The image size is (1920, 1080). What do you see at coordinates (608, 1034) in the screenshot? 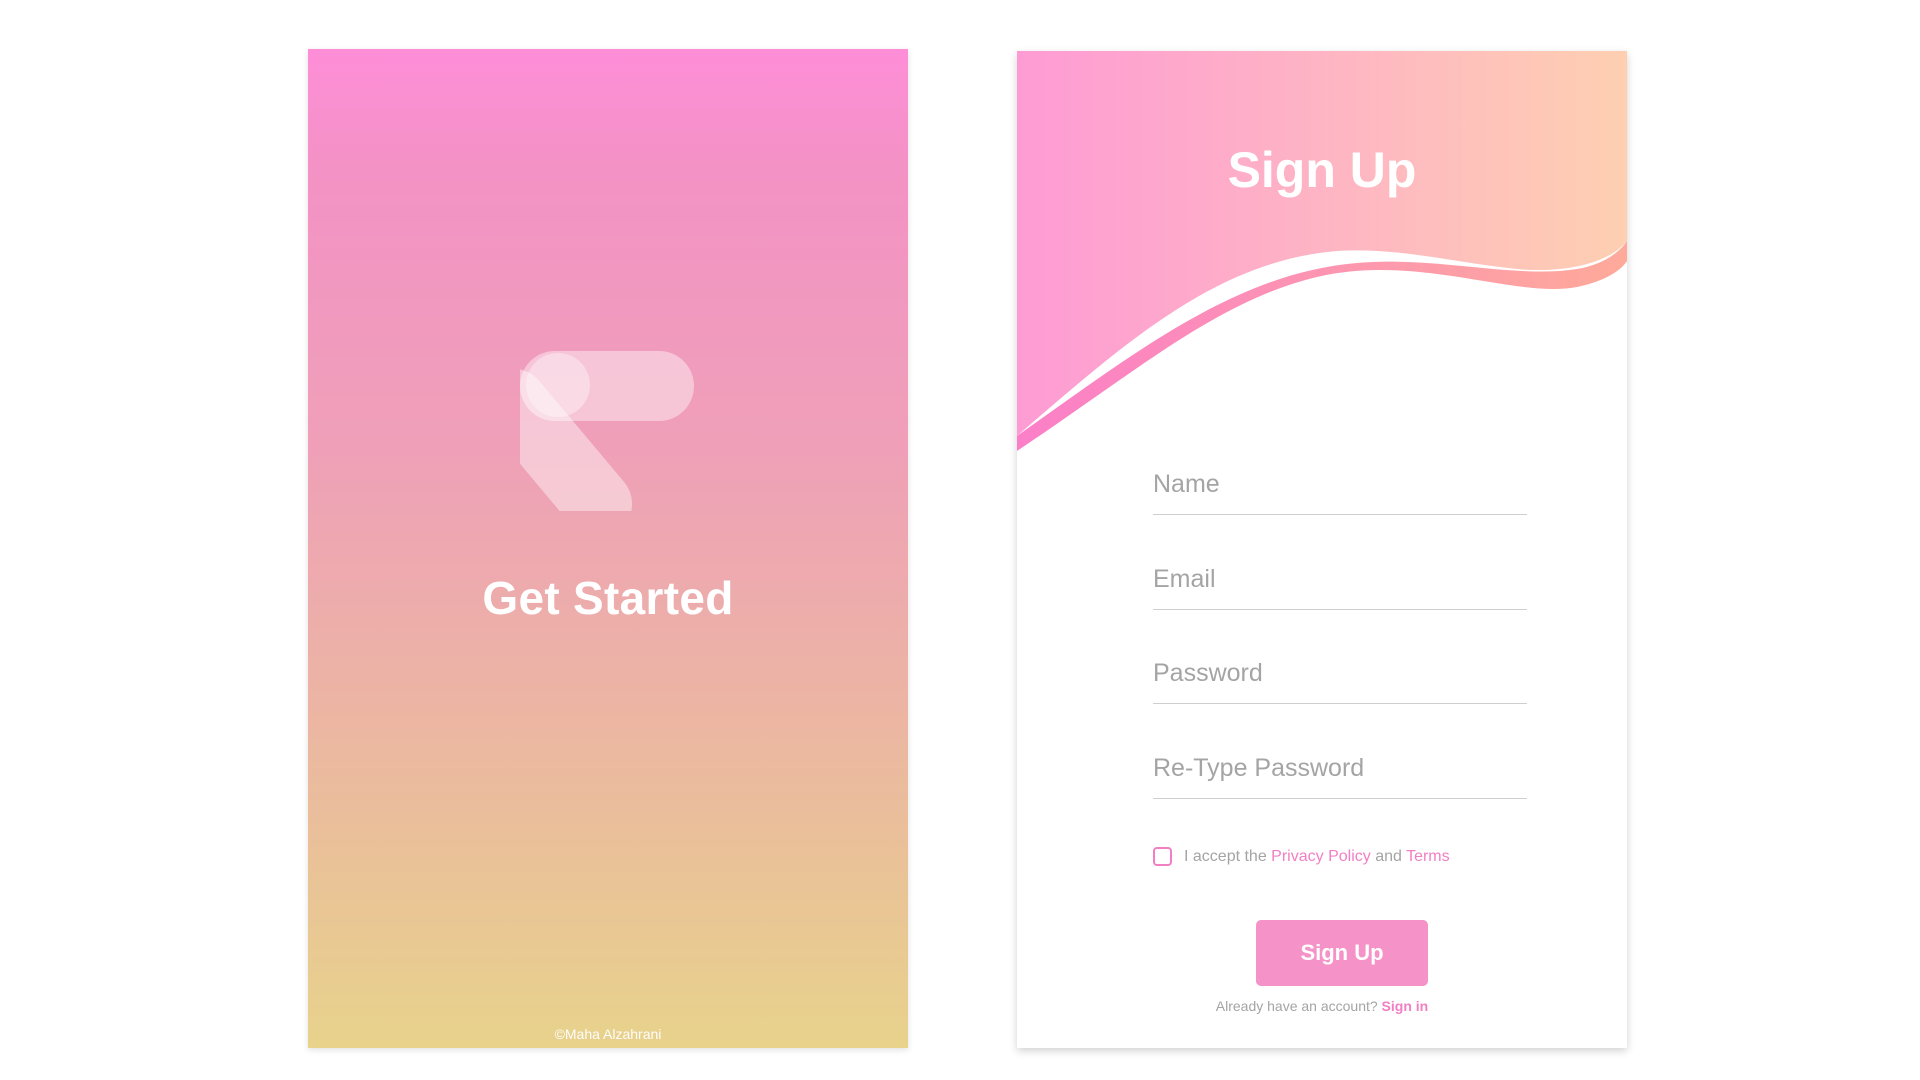
I see `copyright-text: ©Maha Alzahrani` at bounding box center [608, 1034].